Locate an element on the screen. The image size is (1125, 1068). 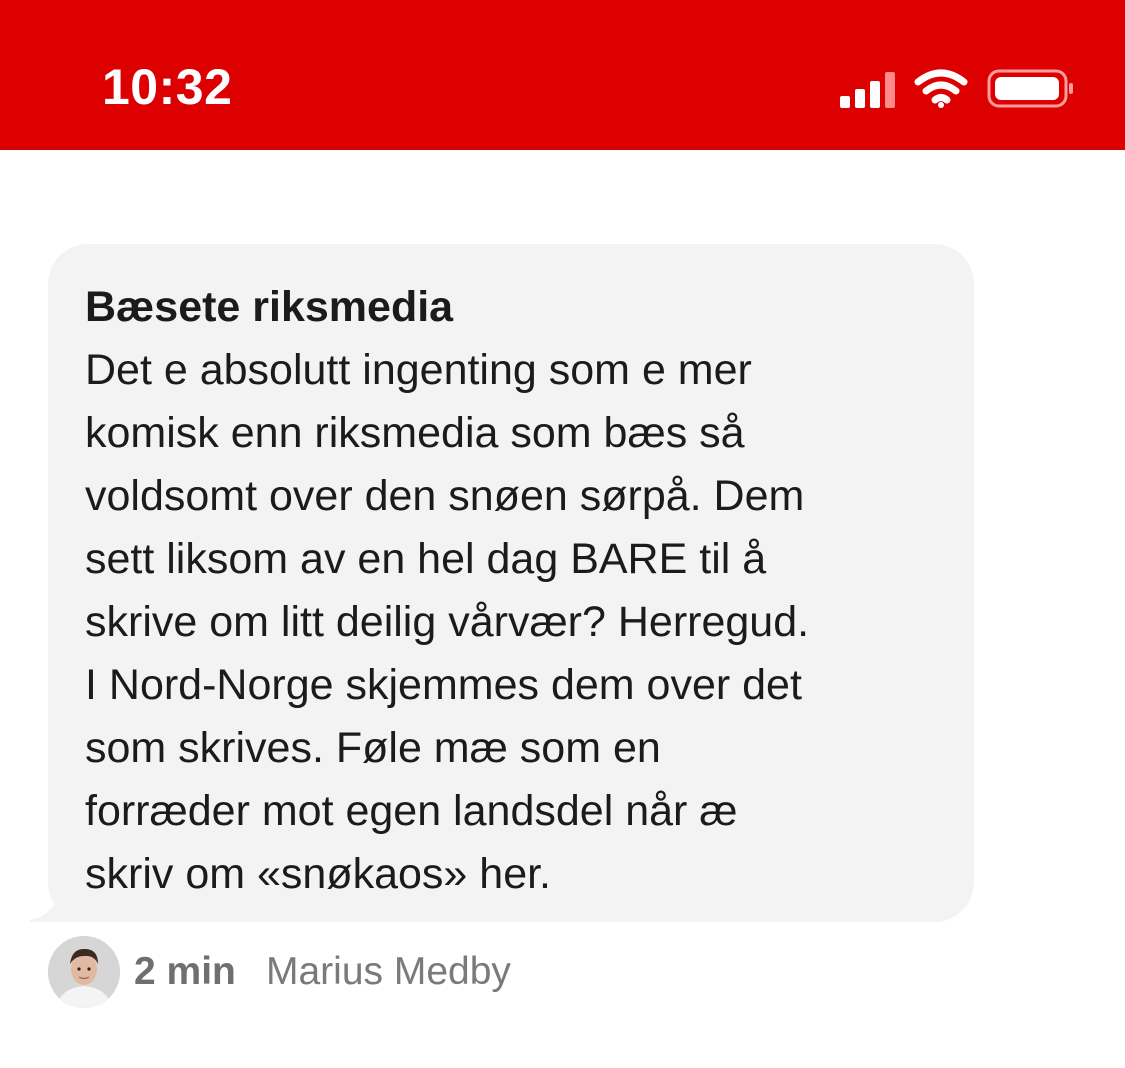
message-line: sett liksom av en hel dag BARE til å is located at coordinates (426, 559).